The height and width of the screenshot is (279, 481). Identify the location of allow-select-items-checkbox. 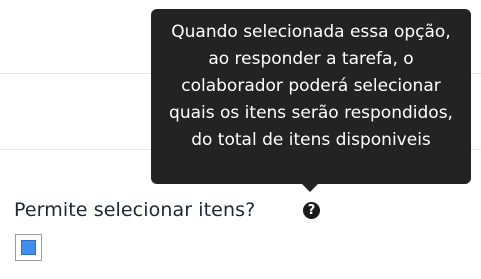
(28, 247).